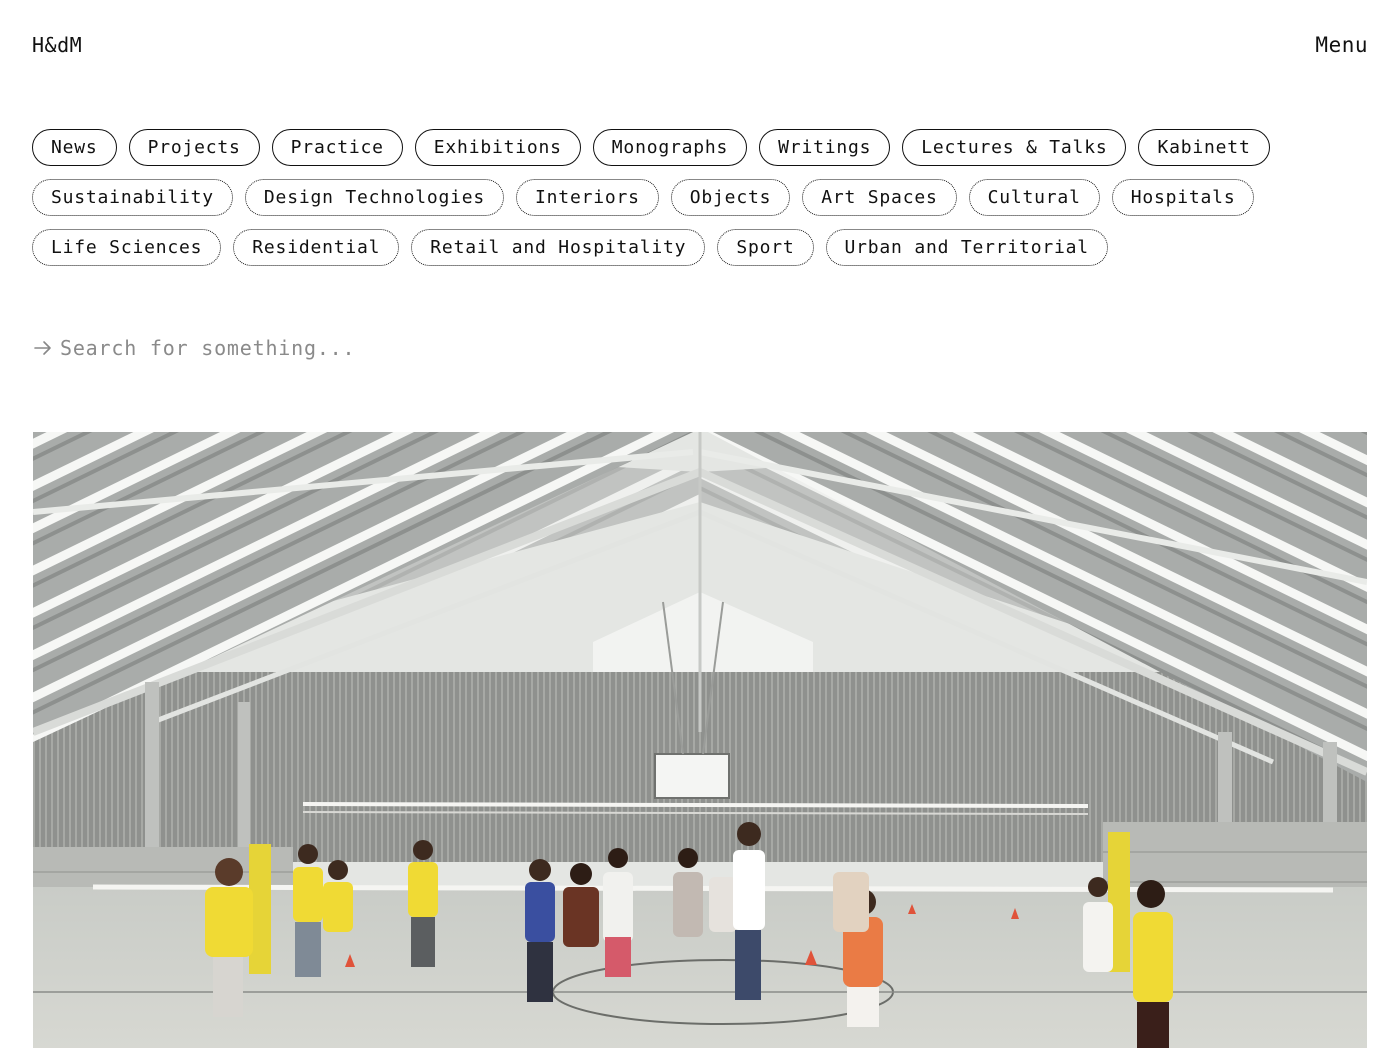  Describe the element at coordinates (320, 348) in the screenshot. I see `search-input` at that location.